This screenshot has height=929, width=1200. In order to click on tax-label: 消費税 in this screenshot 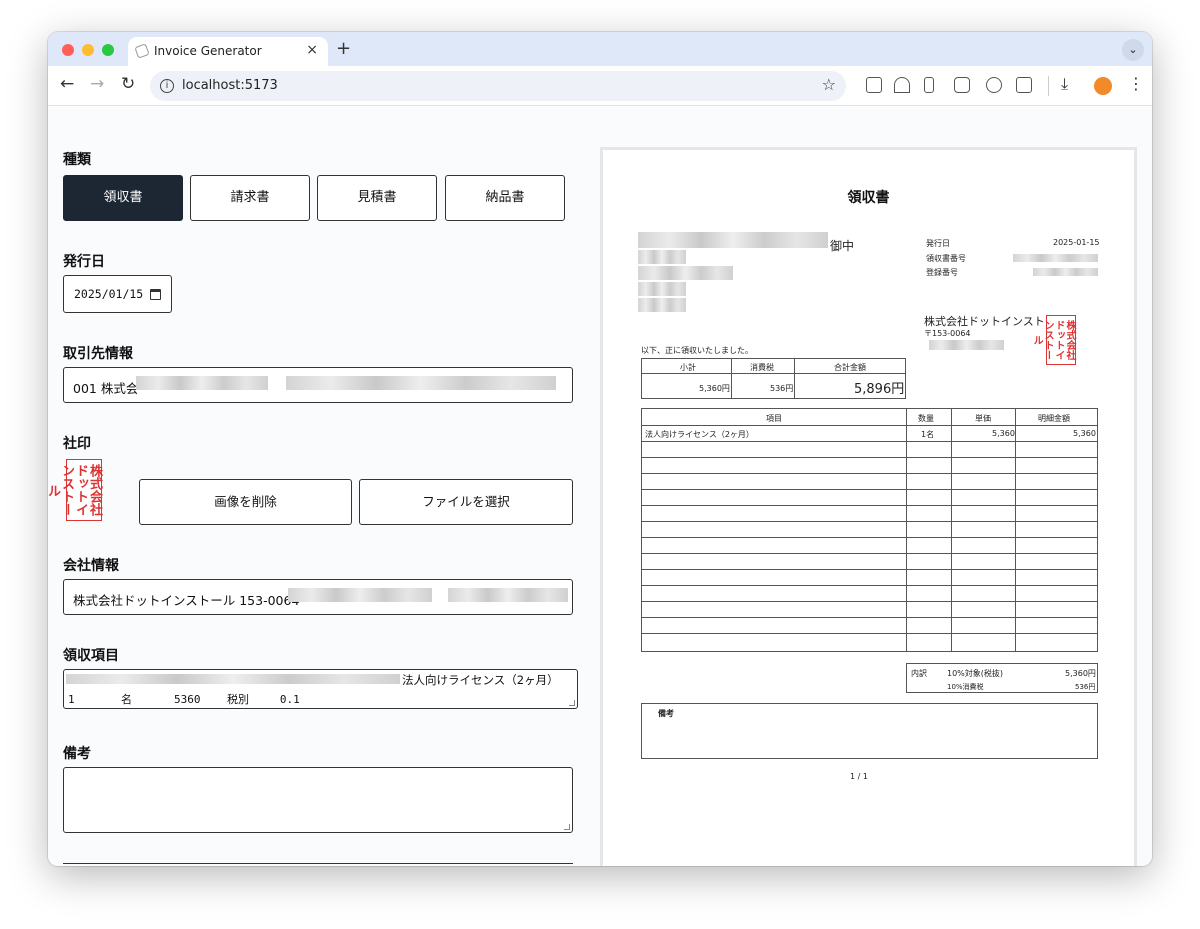, I will do `click(762, 367)`.